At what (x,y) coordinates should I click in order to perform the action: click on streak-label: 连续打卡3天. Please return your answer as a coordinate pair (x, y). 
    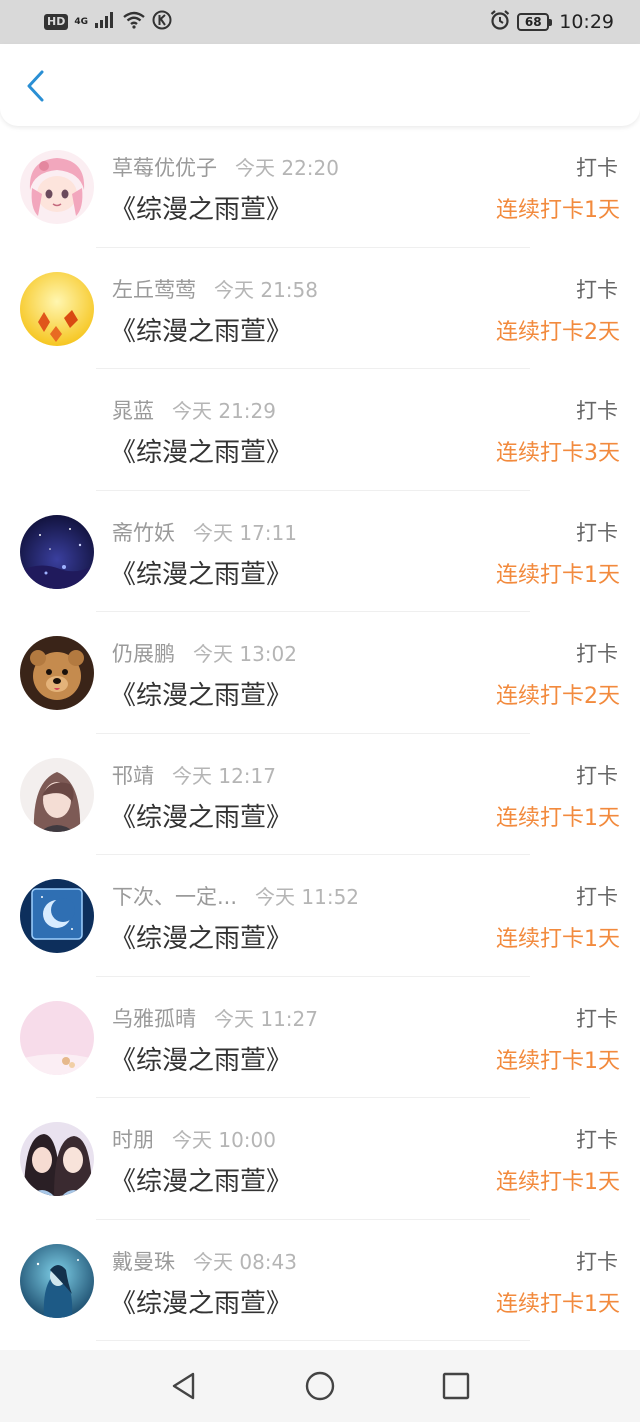
    Looking at the image, I should click on (558, 453).